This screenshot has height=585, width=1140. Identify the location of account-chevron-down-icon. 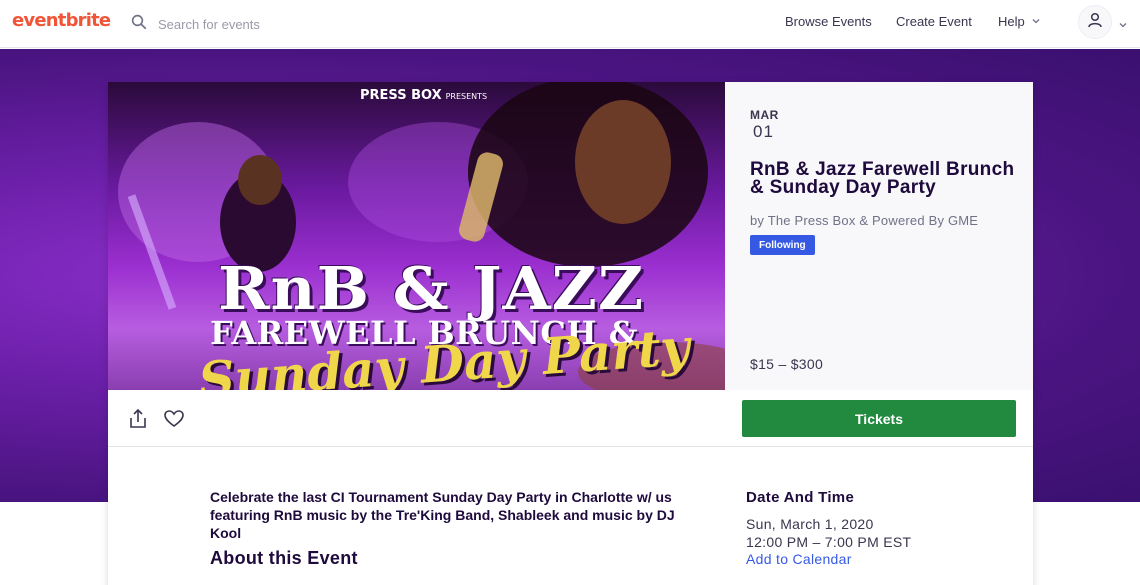
(1123, 26).